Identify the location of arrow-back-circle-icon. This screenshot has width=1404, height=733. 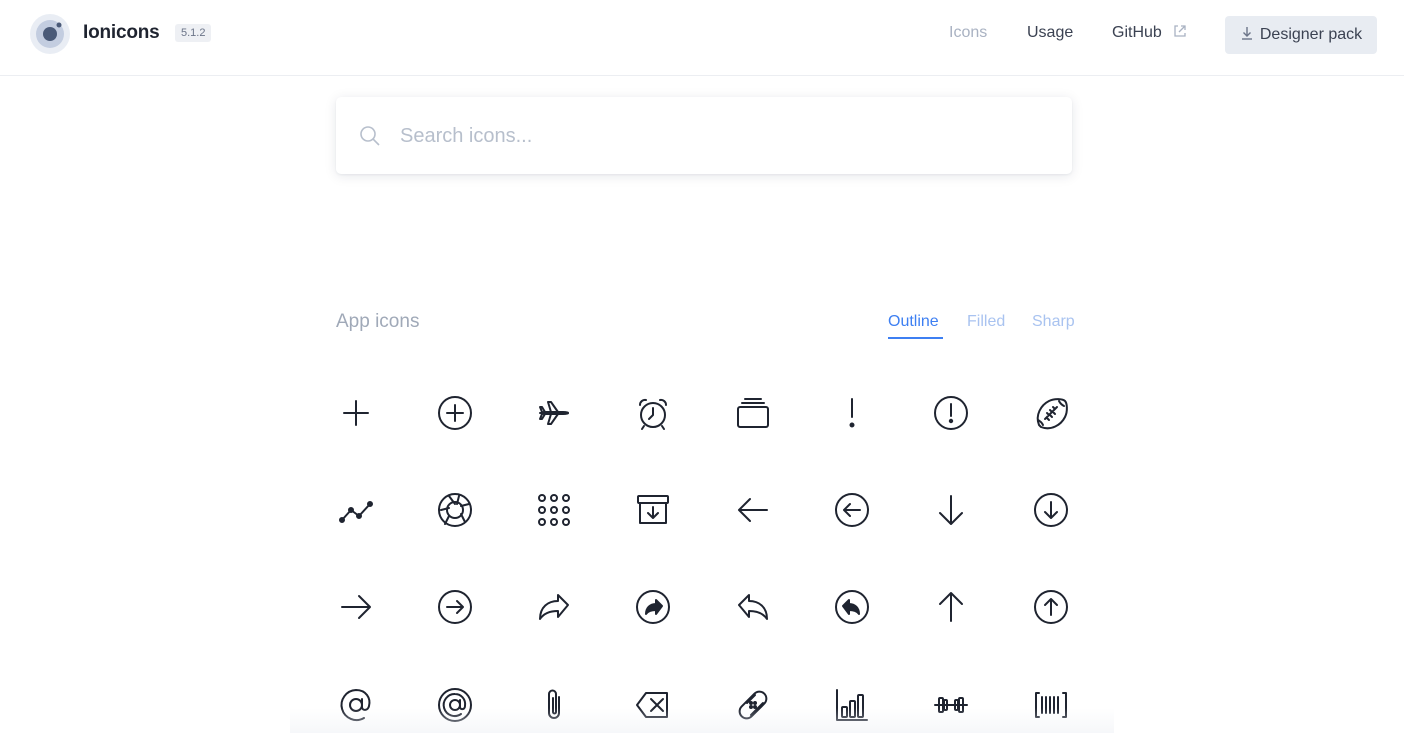
(852, 510).